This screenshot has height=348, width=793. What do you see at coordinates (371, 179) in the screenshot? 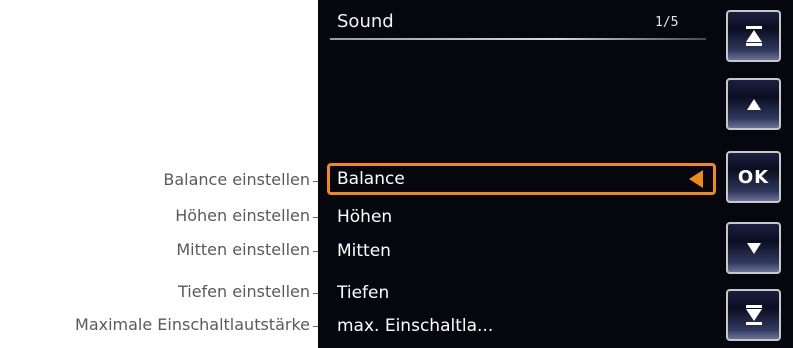
I see `menu-item-balance: Balance` at bounding box center [371, 179].